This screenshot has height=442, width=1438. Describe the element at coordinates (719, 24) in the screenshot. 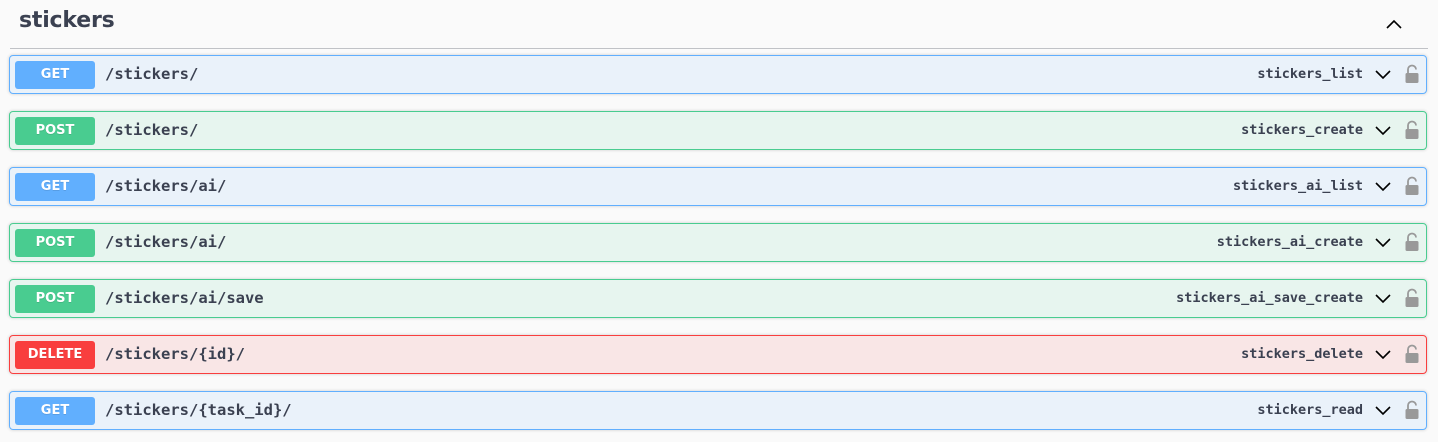

I see `tag-section-header: stickers` at that location.